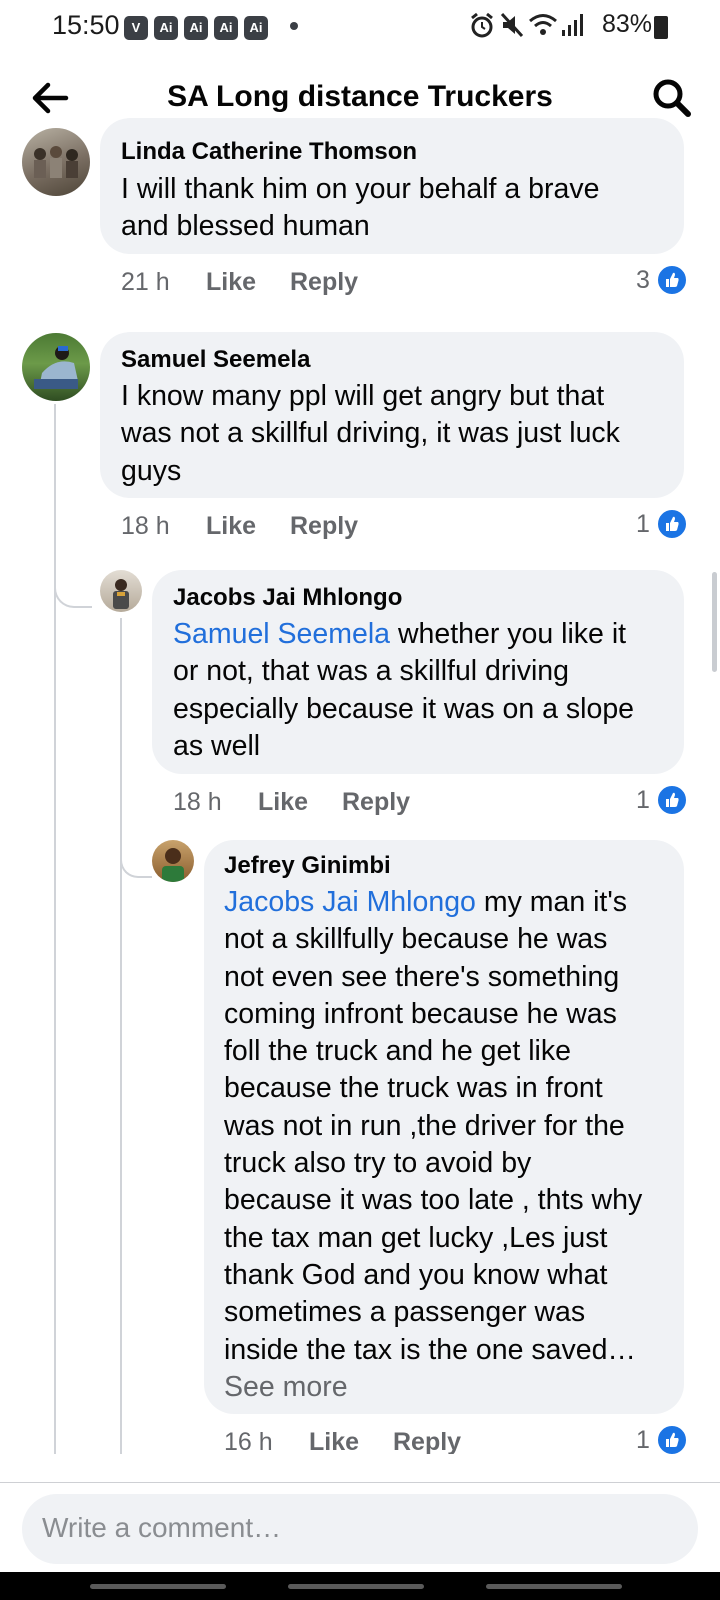 This screenshot has height=1600, width=720. I want to click on comment-line: the tax man get lucky ,Les just, so click(416, 1237).